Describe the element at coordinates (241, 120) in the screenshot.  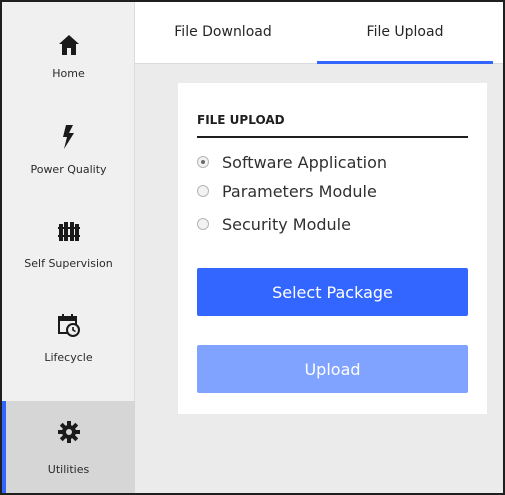
I see `card-title: FILE UPLOAD` at that location.